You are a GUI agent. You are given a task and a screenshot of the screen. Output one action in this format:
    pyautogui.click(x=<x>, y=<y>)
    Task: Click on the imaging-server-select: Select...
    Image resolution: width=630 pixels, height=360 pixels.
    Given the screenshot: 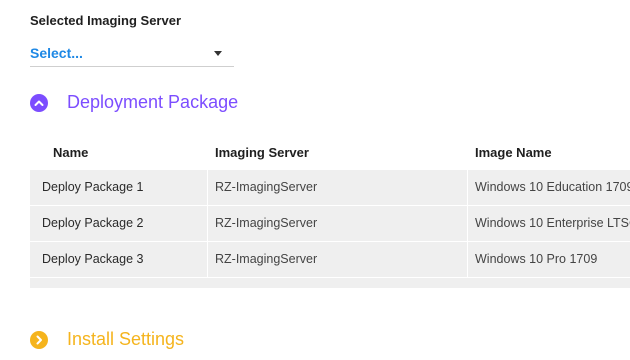 What is the action you would take?
    pyautogui.click(x=132, y=53)
    